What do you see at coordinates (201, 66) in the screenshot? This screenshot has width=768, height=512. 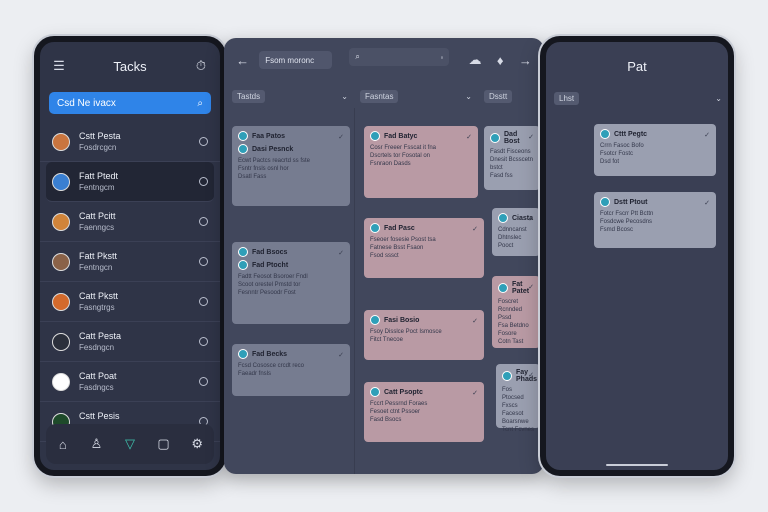 I see `timer-icon: ⏱` at bounding box center [201, 66].